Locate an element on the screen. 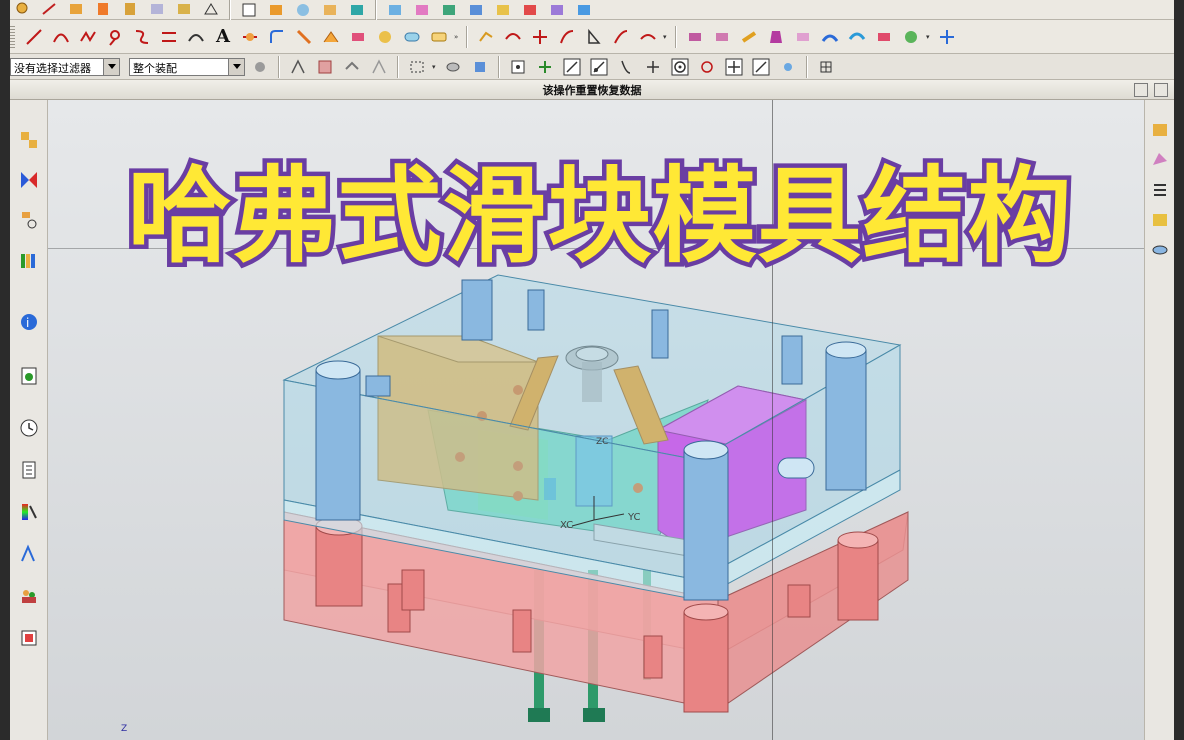 The image size is (1184, 740). select-body-icon is located at coordinates (352, 67).